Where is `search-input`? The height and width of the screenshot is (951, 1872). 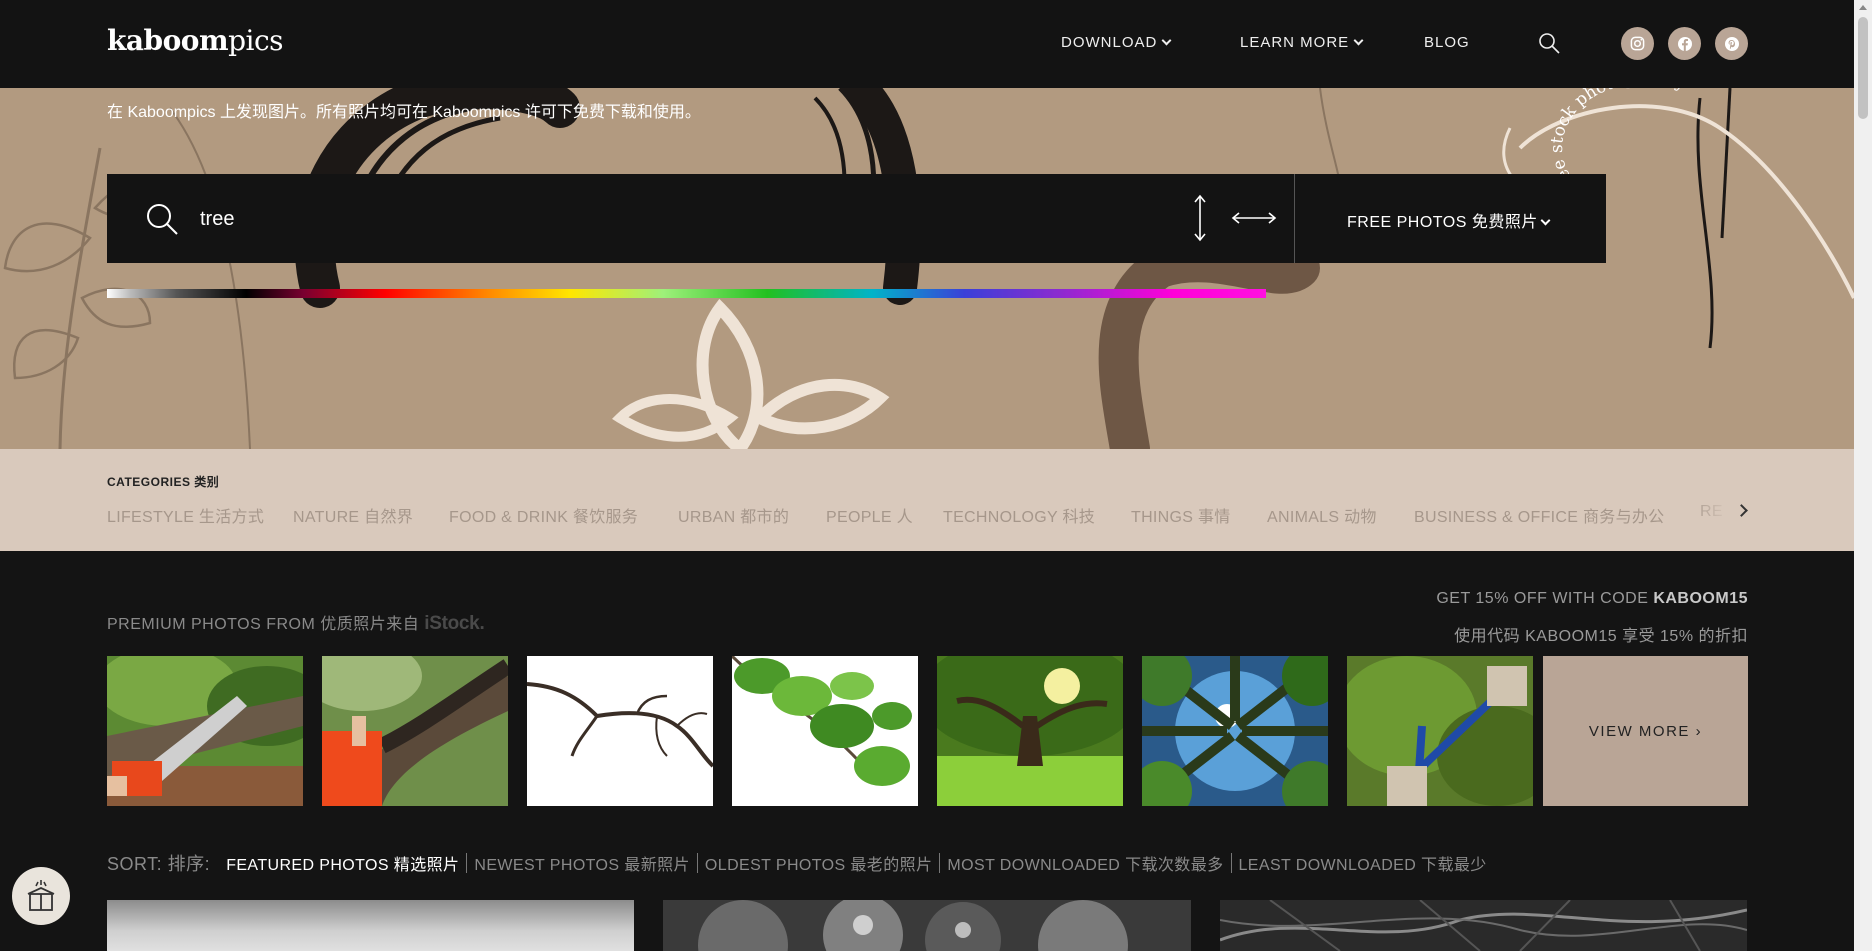
search-input is located at coordinates (650, 219).